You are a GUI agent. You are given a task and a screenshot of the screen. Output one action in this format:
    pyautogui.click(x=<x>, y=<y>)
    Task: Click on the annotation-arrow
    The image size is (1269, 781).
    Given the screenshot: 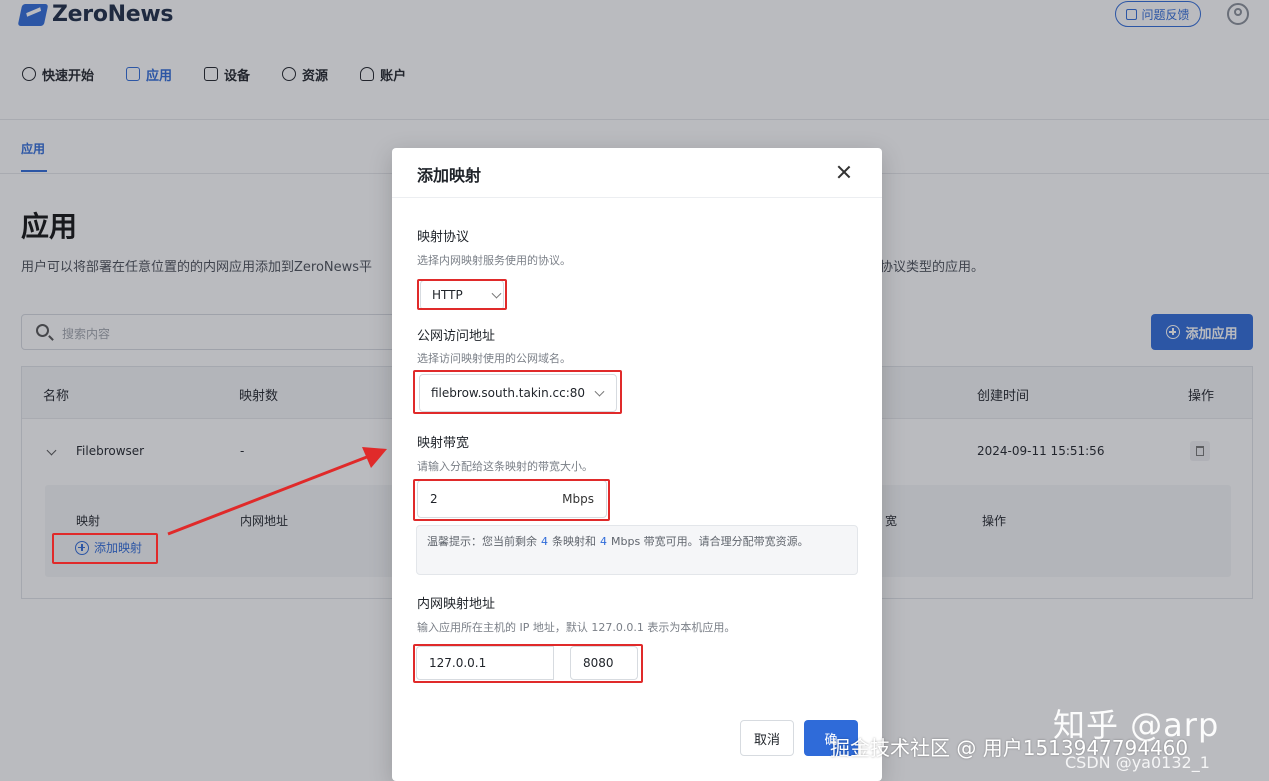 What is the action you would take?
    pyautogui.click(x=277, y=491)
    